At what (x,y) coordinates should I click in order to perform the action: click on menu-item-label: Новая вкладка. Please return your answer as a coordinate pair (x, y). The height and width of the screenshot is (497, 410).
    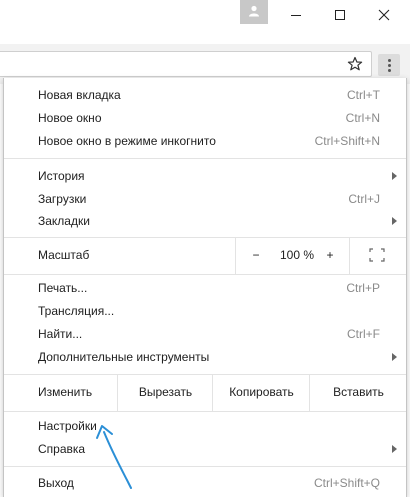
    Looking at the image, I should click on (79, 95).